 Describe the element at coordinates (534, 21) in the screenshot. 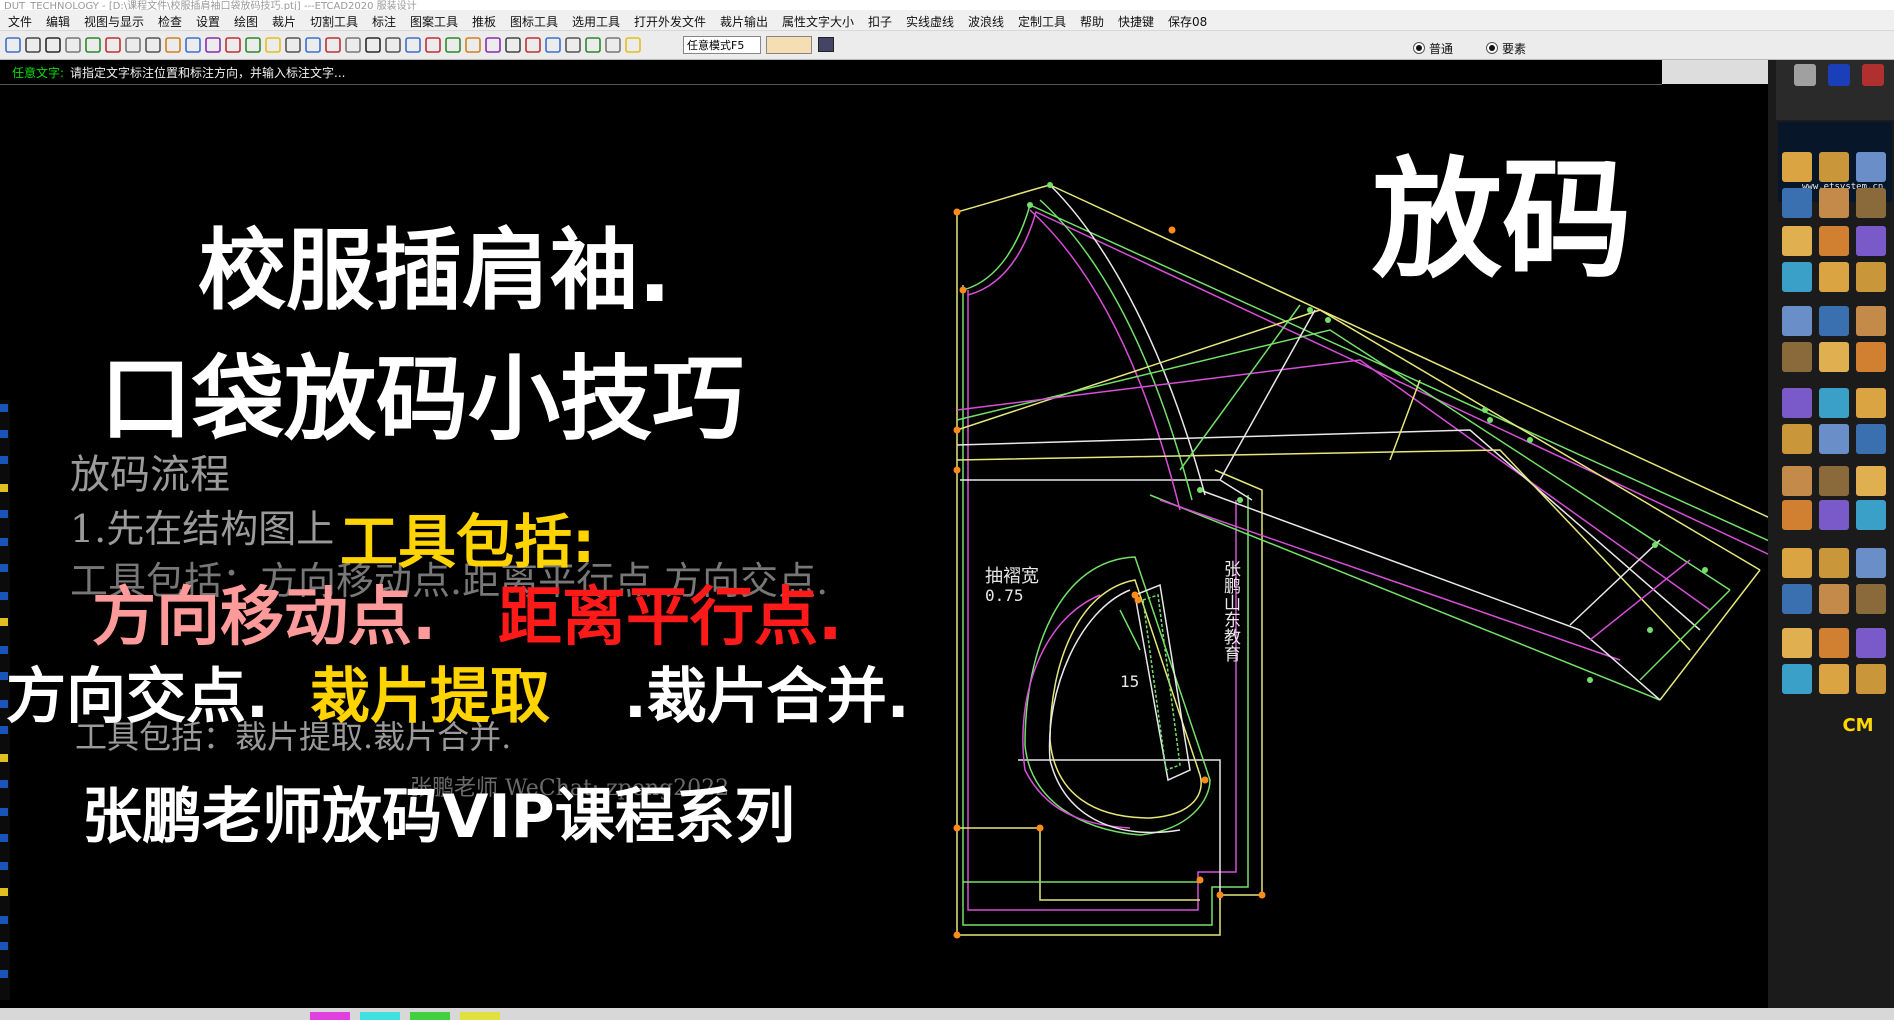

I see `menu-item-11: 图标工具` at that location.